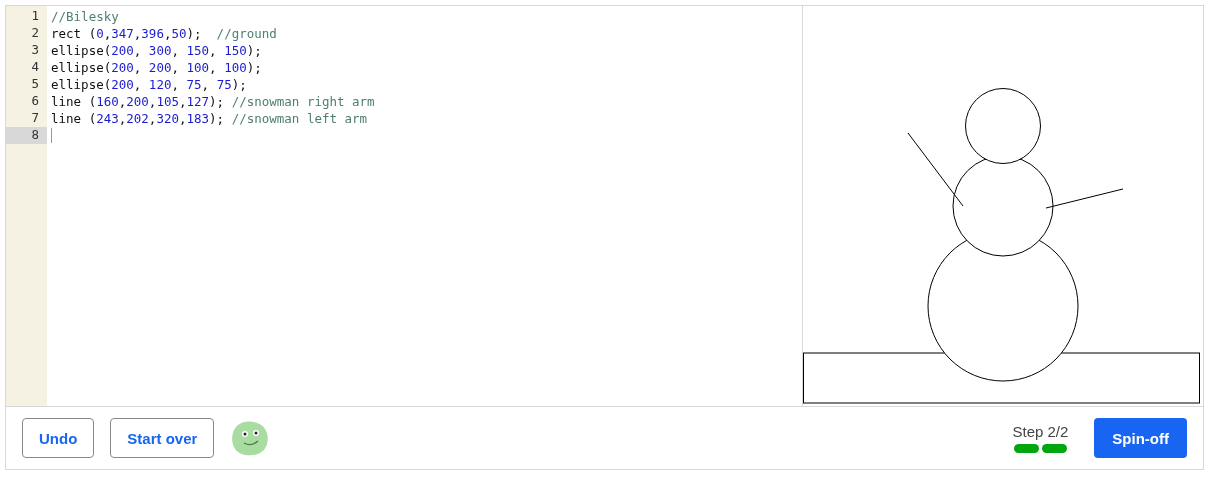 The height and width of the screenshot is (481, 1213). Describe the element at coordinates (35, 67) in the screenshot. I see `line-number: 4` at that location.